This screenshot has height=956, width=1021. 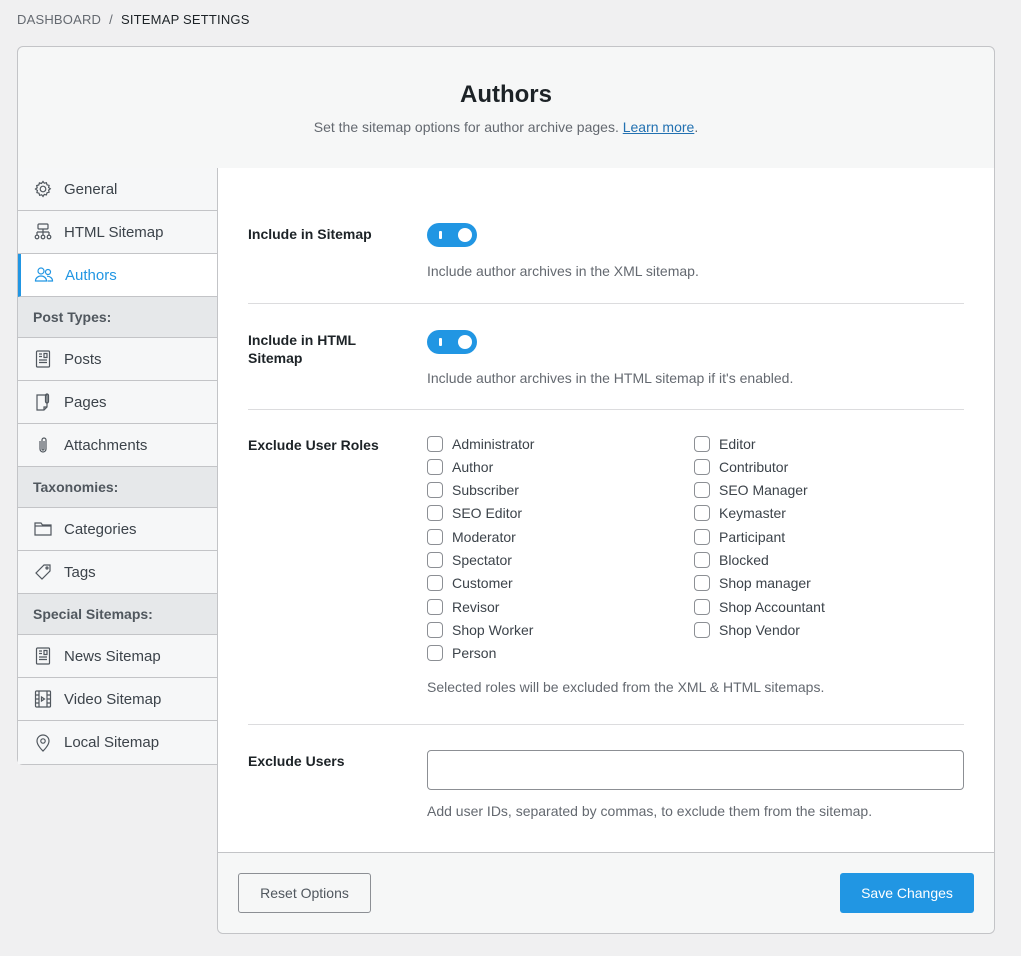 What do you see at coordinates (659, 127) in the screenshot?
I see `learn-more-link: Learn more` at bounding box center [659, 127].